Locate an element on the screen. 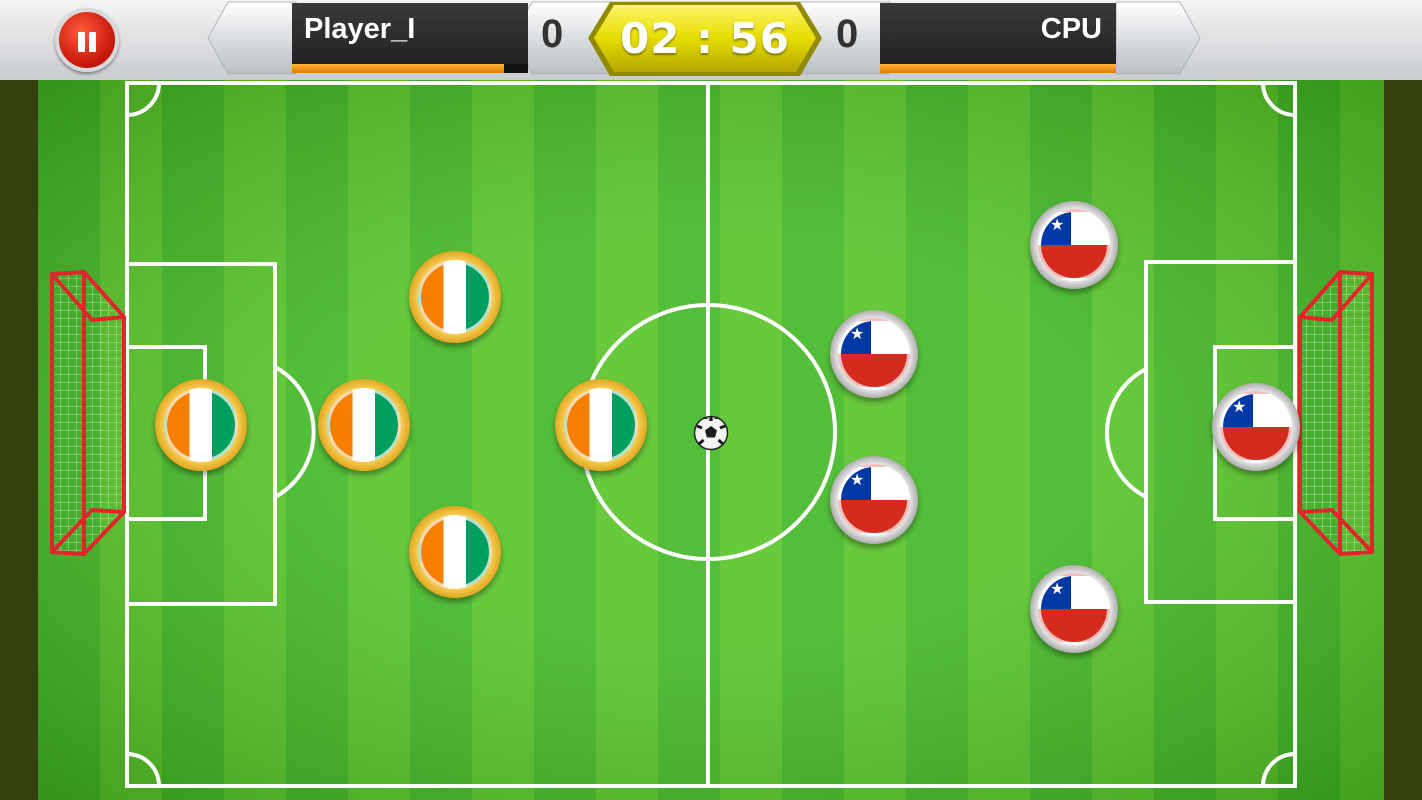  cpu-power-bar is located at coordinates (998, 68).